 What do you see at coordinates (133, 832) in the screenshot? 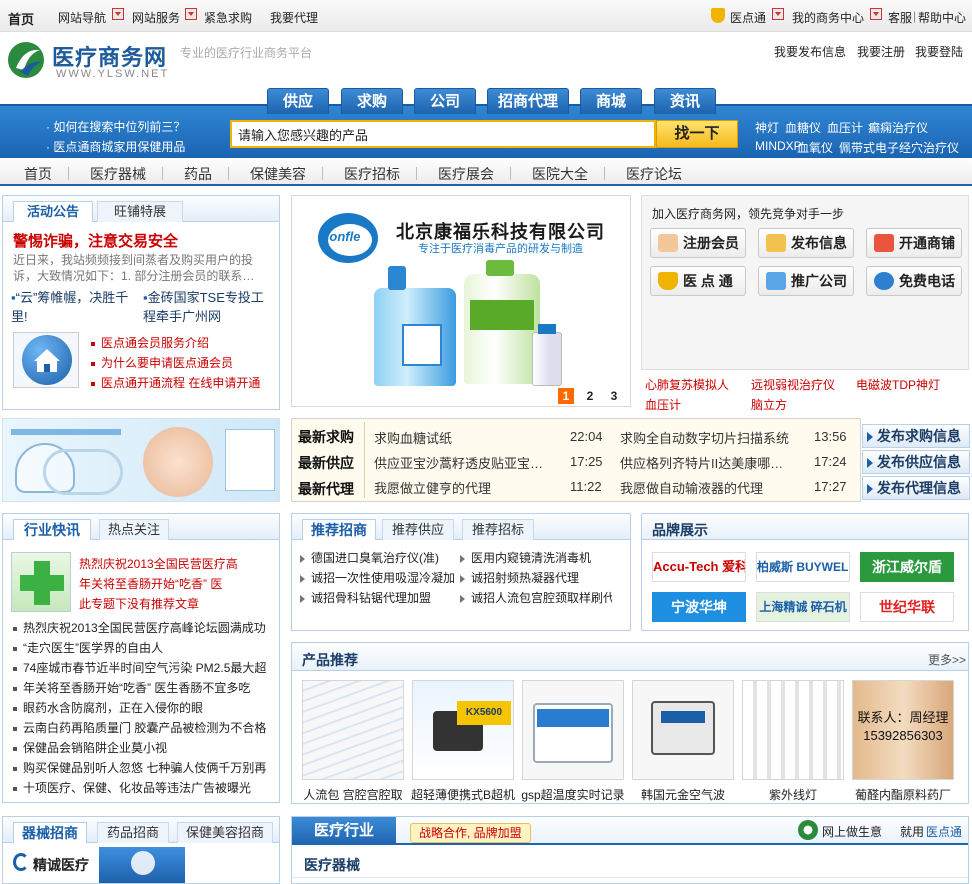
I see `tab-drug-zhaoshang: 药品招商` at bounding box center [133, 832].